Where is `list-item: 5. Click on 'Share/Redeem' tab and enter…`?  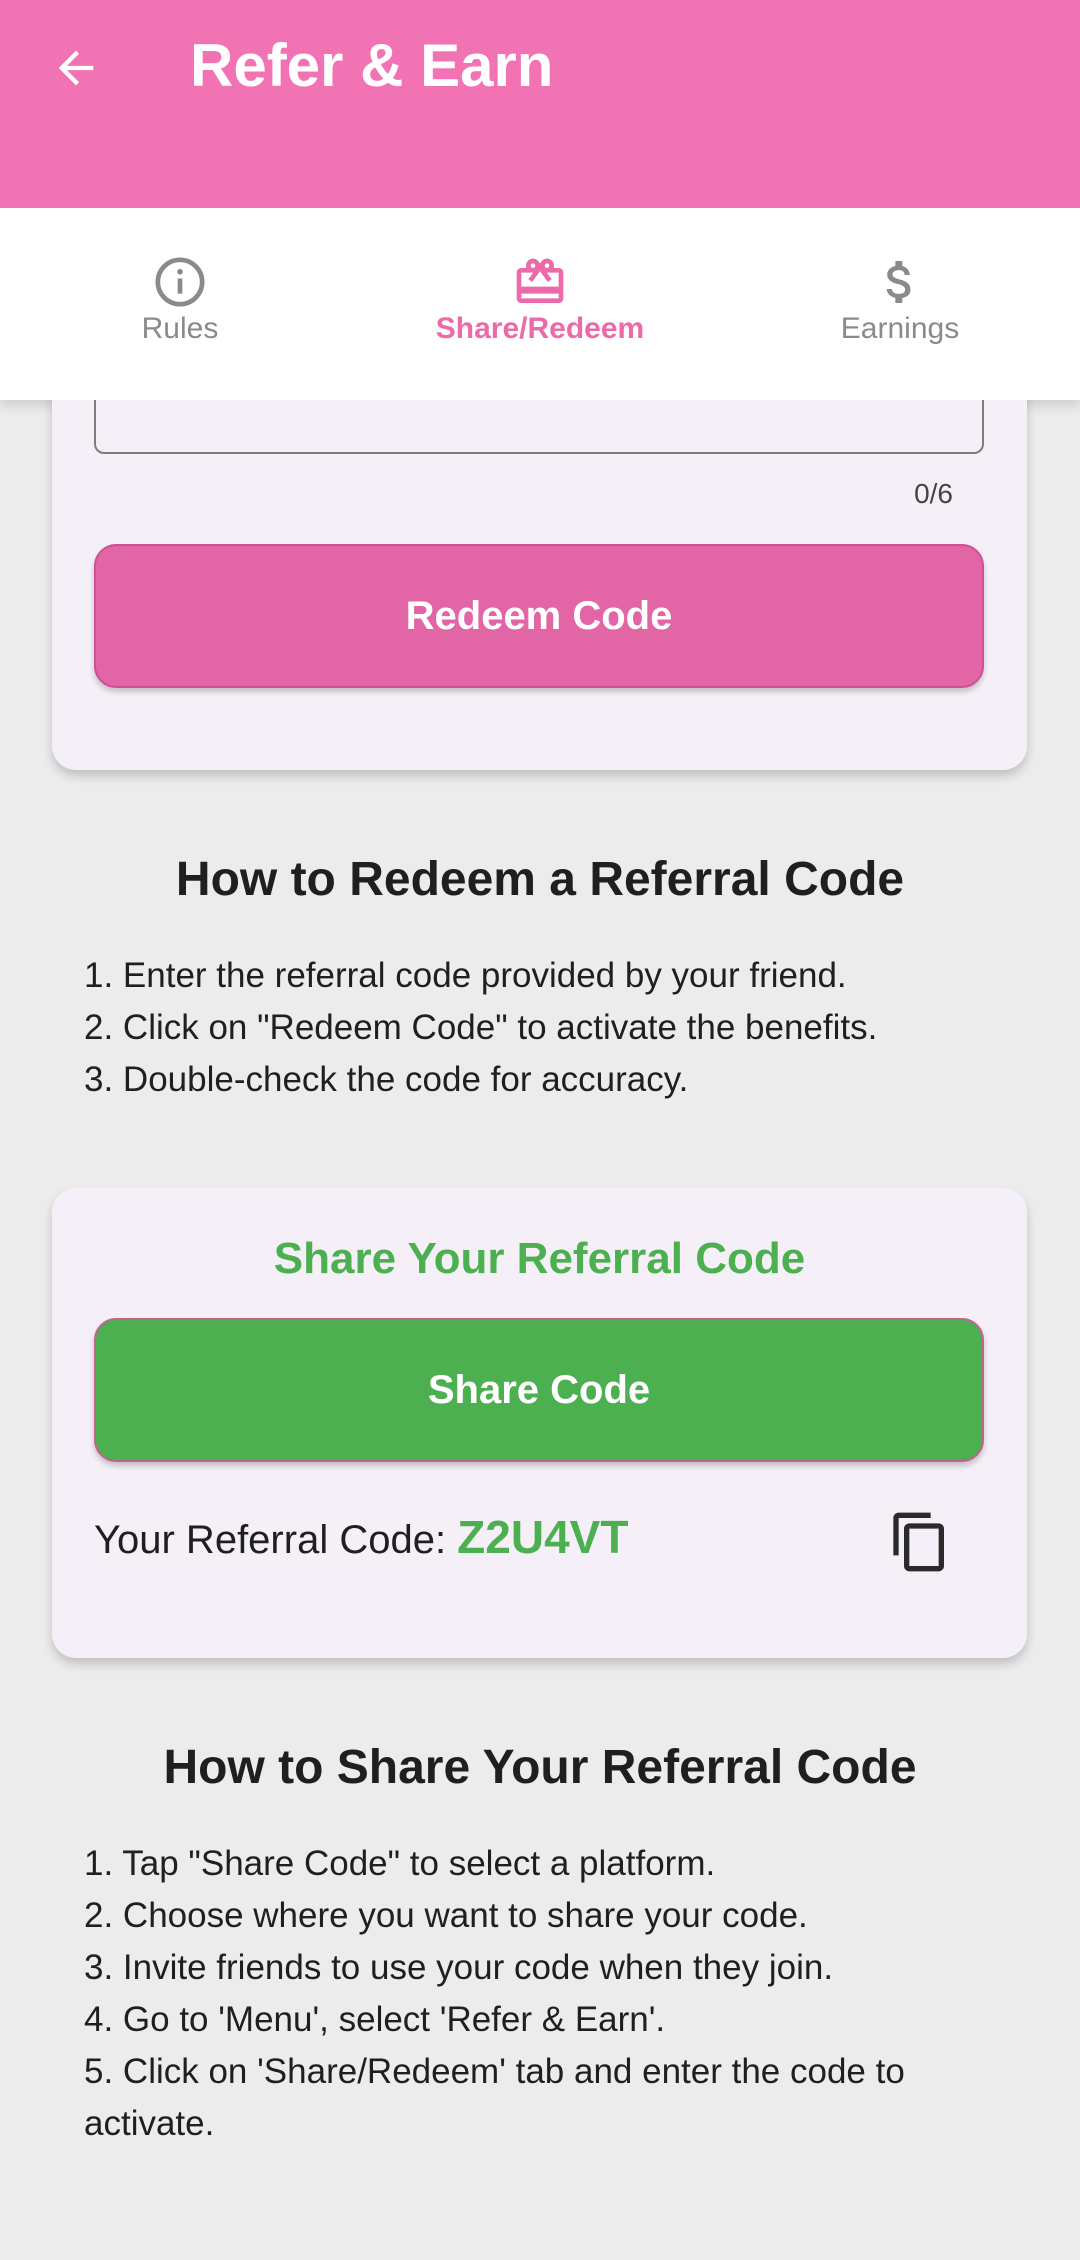 list-item: 5. Click on 'Share/Redeem' tab and enter… is located at coordinates (494, 2097).